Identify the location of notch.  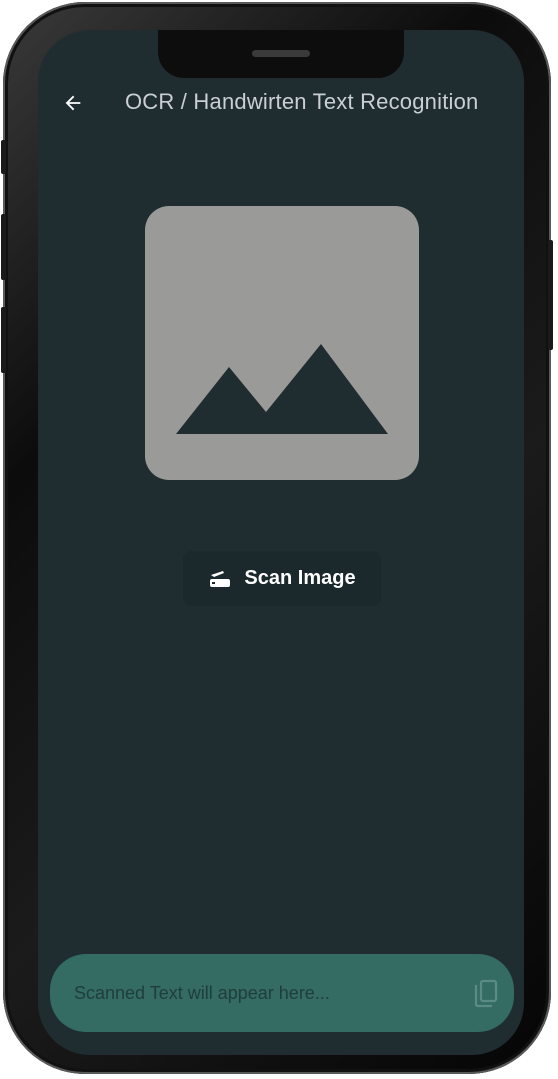
(281, 54).